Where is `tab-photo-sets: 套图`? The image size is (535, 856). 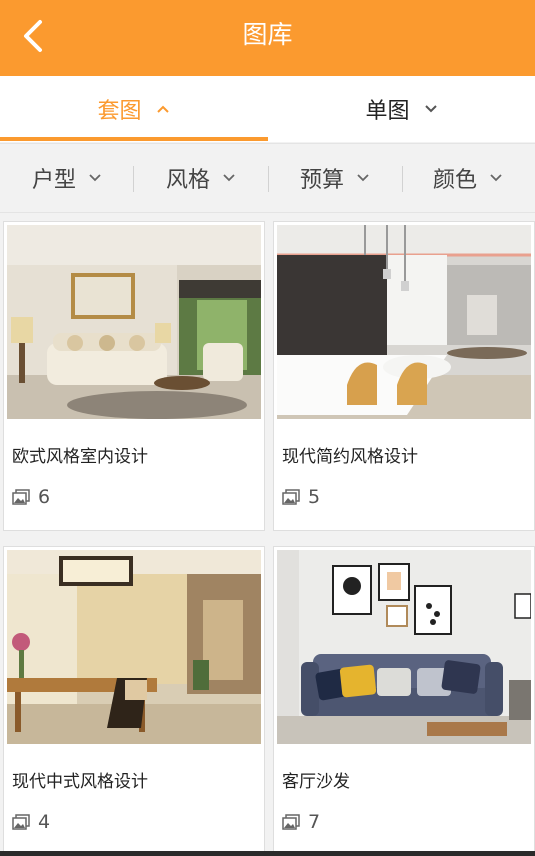
tab-photo-sets: 套图 is located at coordinates (133, 109).